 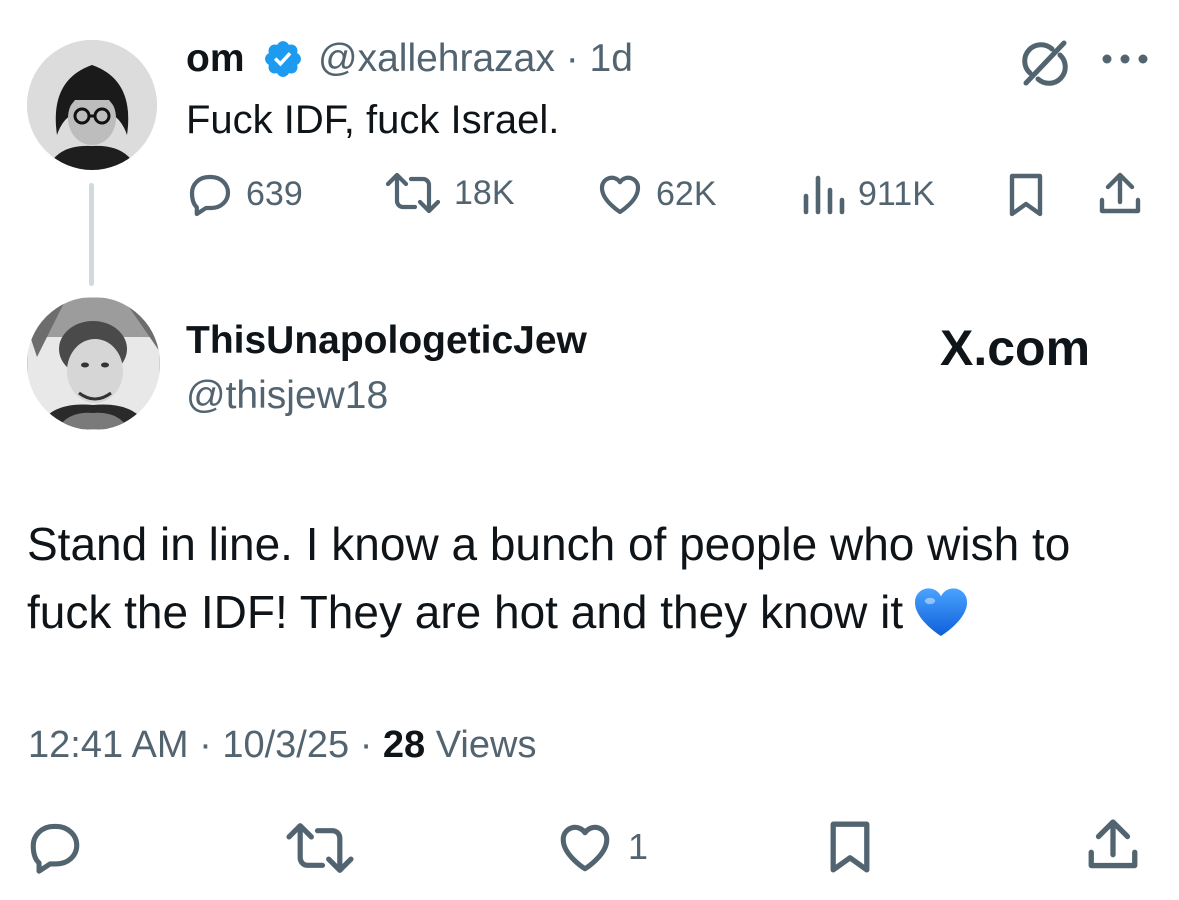 I want to click on views-icon, so click(x=824, y=195).